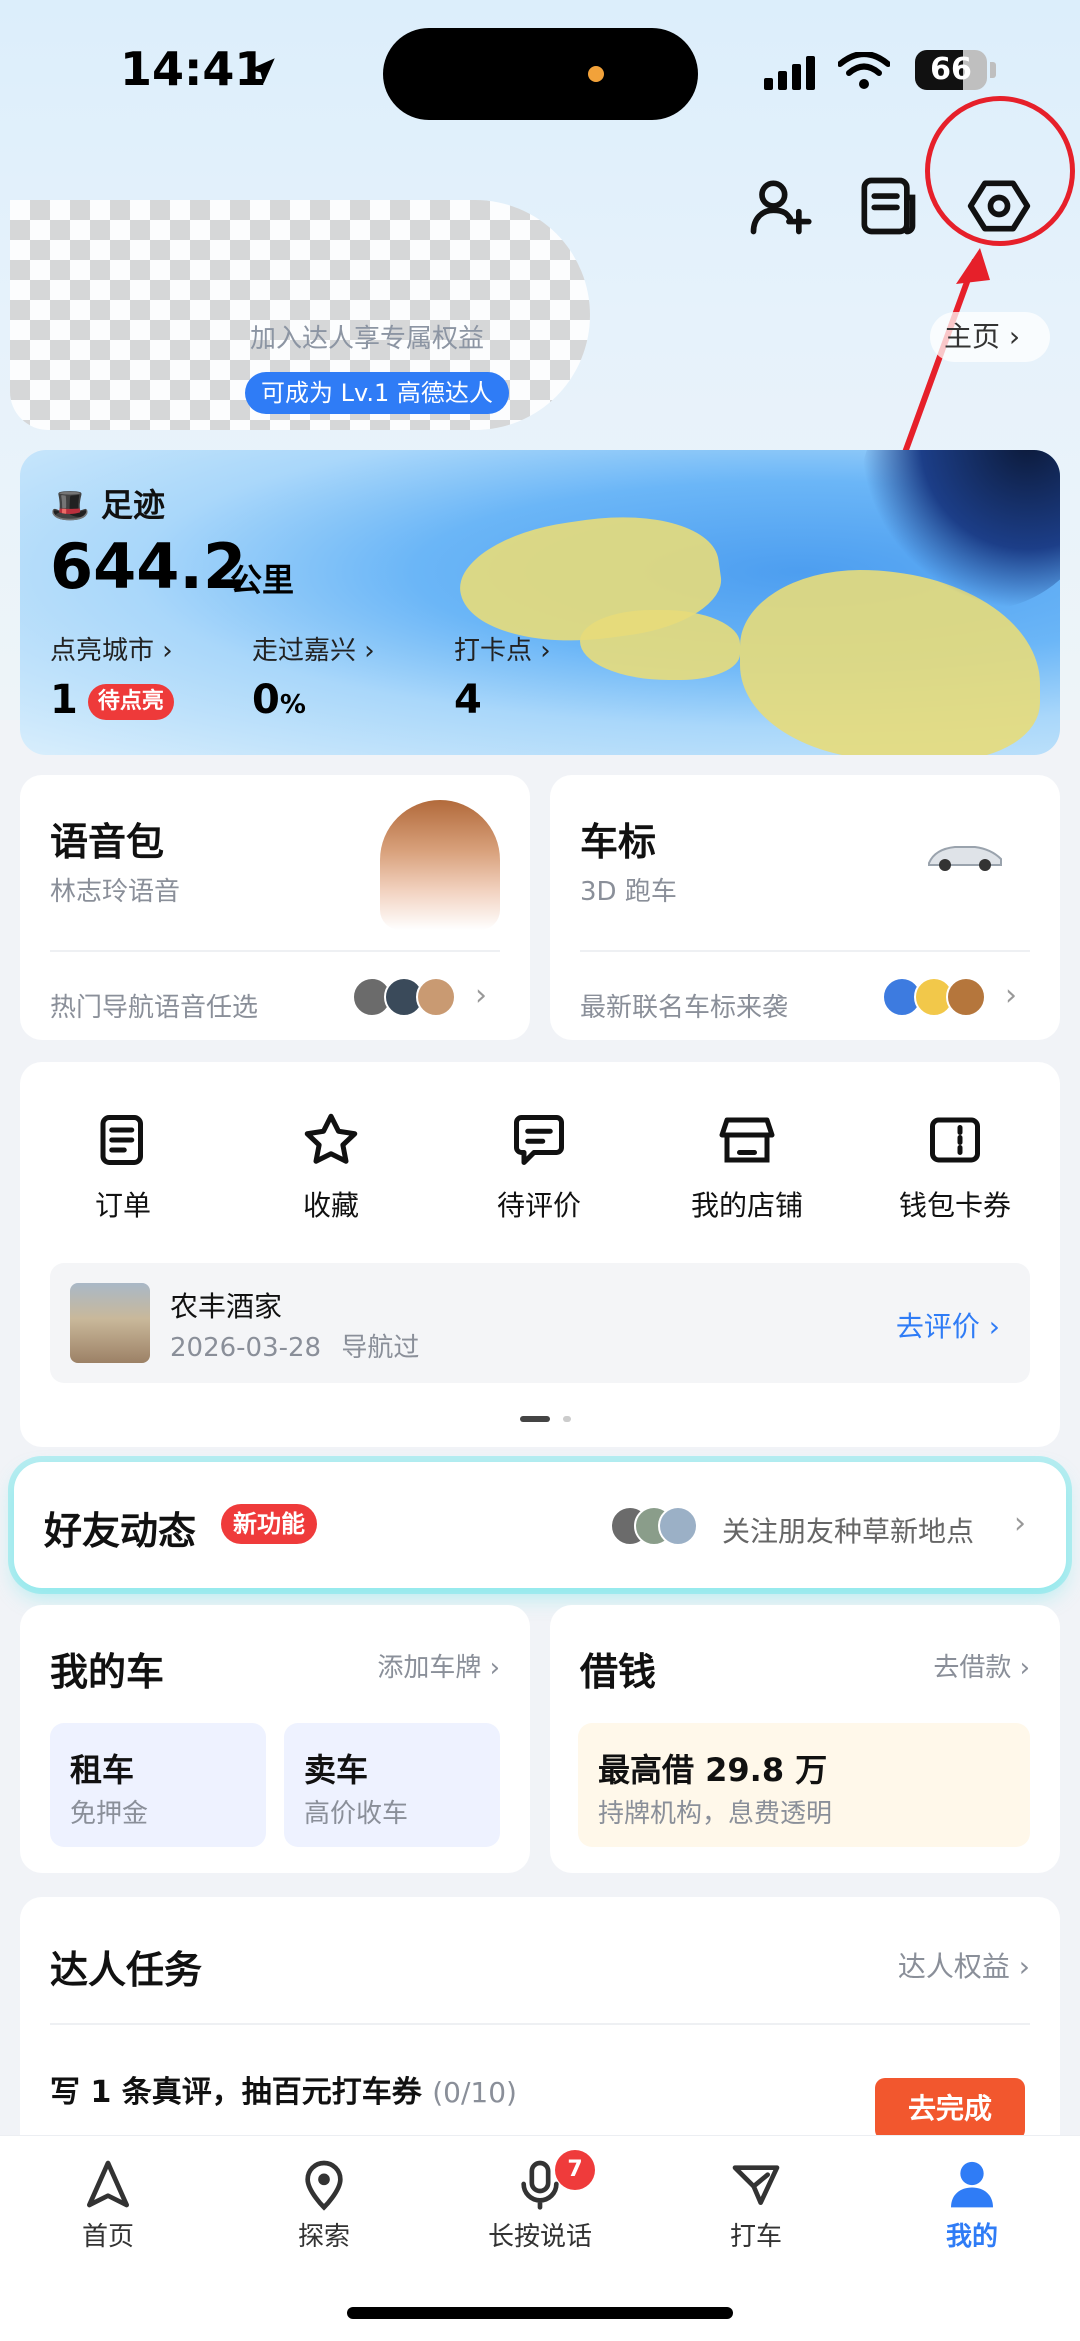 This screenshot has height=2341, width=1080. What do you see at coordinates (756, 2185) in the screenshot?
I see `taxi-icon` at bounding box center [756, 2185].